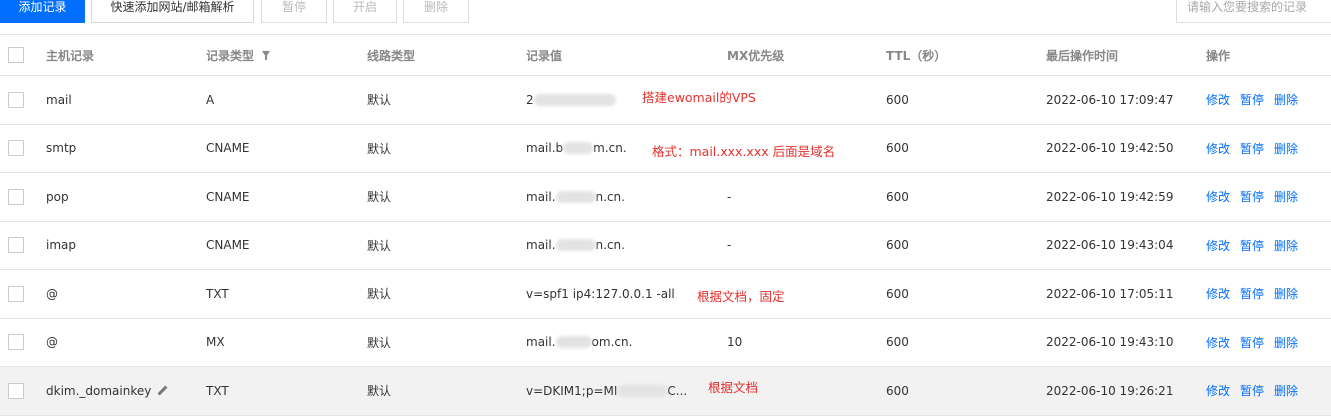 This screenshot has width=1331, height=416. Describe the element at coordinates (70, 55) in the screenshot. I see `header-host: 主机记录` at that location.